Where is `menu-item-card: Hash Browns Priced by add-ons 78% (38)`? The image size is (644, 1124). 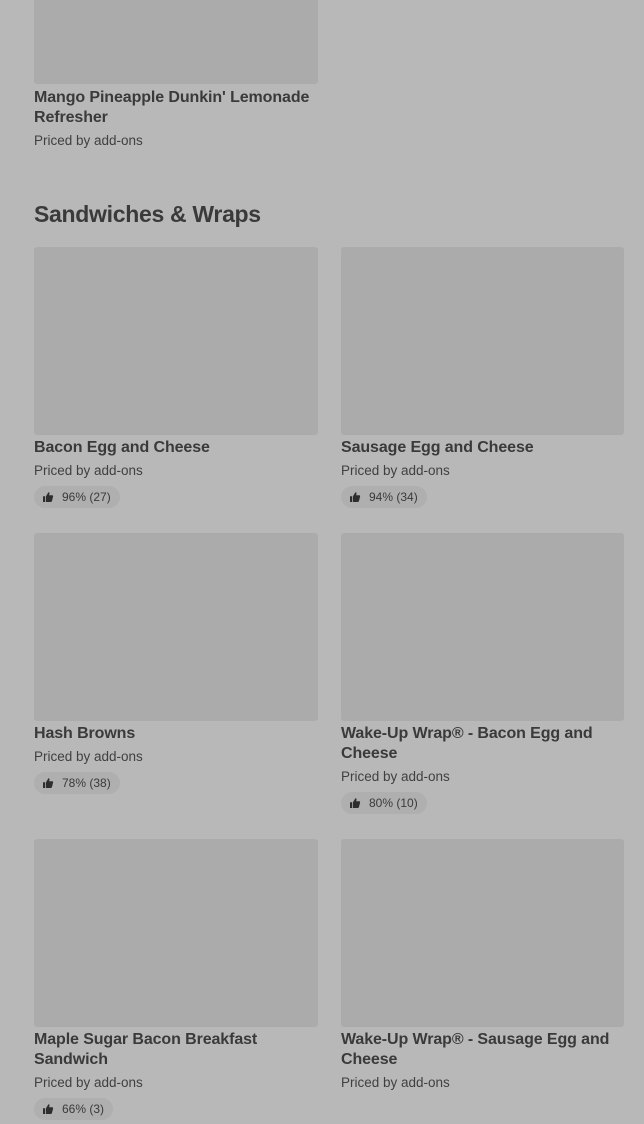
menu-item-card: Hash Browns Priced by add-ons 78% (38) is located at coordinates (176, 668).